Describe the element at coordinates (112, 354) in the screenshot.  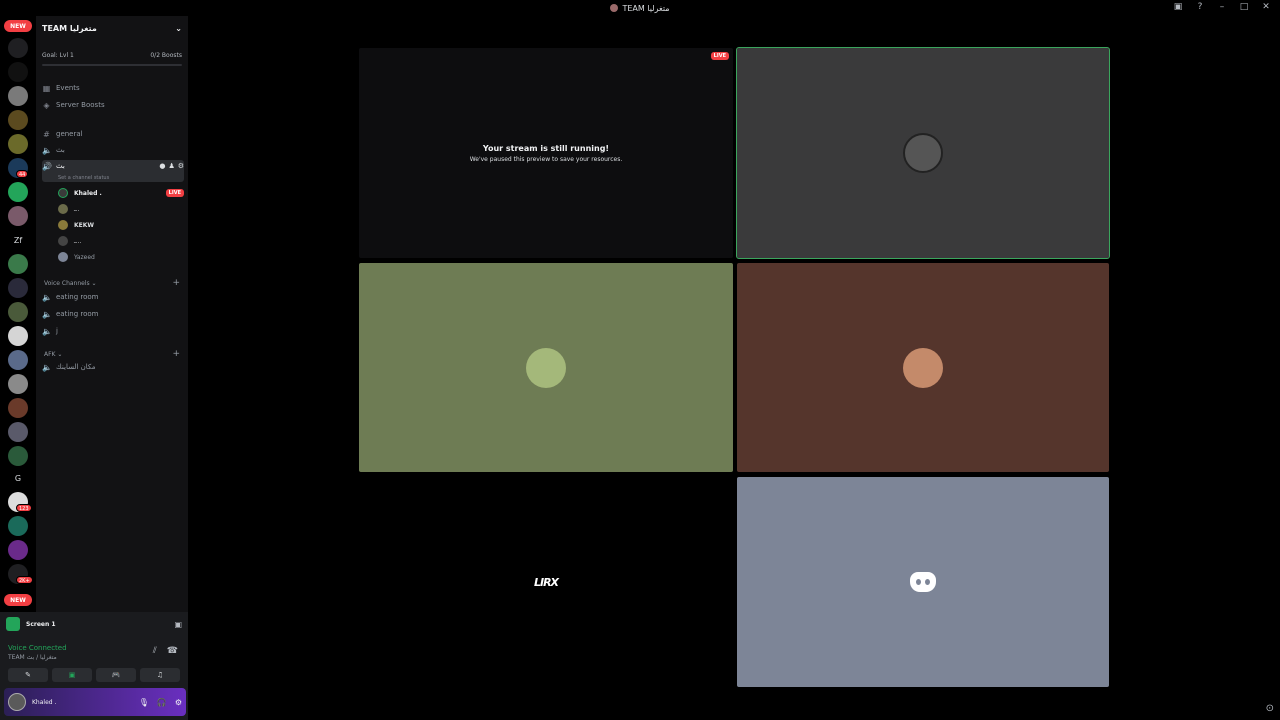
I see `category-afk: AFK ⌄ +` at that location.